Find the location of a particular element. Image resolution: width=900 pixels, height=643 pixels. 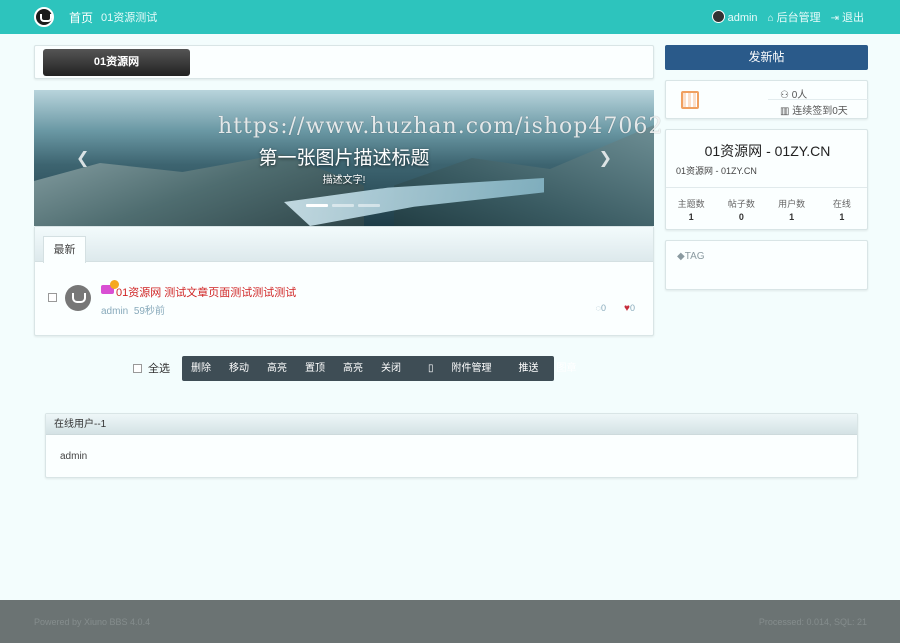

stat-label: 帖子数 is located at coordinates (741, 204).